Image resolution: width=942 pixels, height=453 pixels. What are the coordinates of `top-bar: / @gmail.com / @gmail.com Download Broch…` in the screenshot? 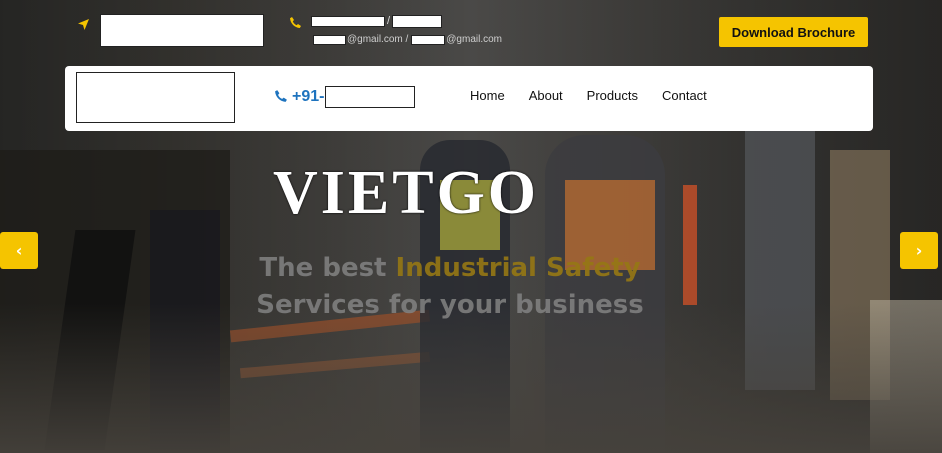 It's located at (471, 30).